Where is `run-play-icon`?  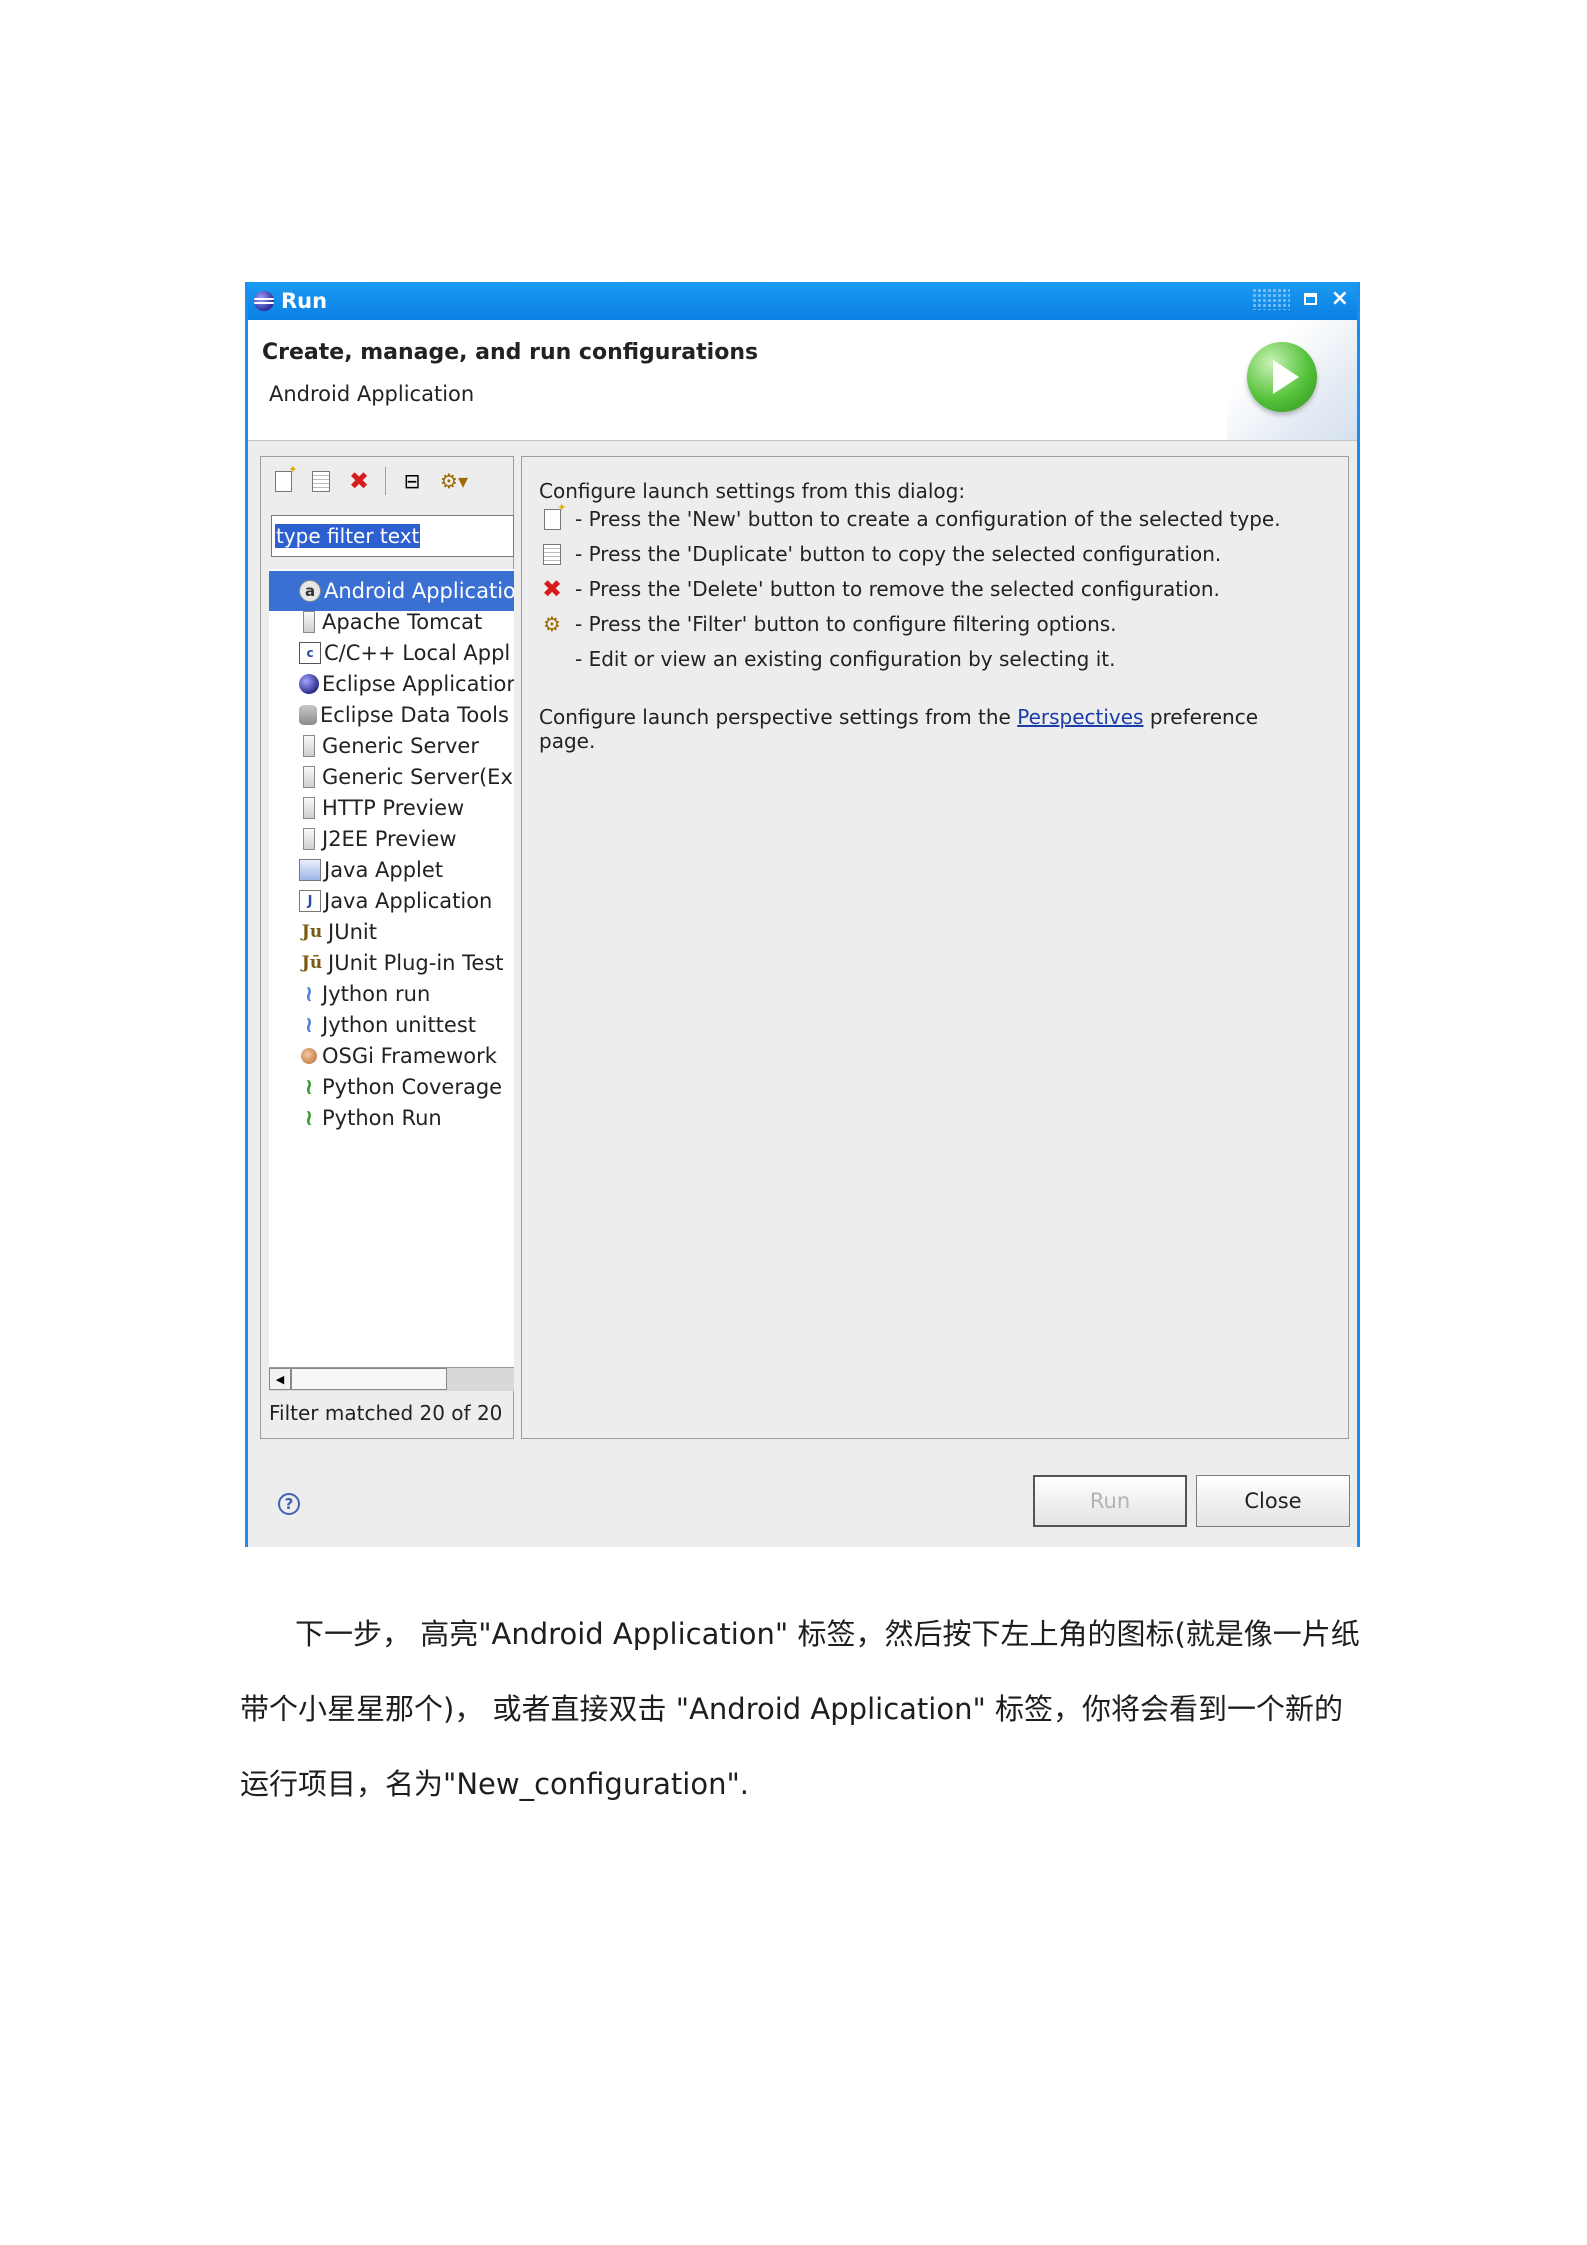
run-play-icon is located at coordinates (1282, 377).